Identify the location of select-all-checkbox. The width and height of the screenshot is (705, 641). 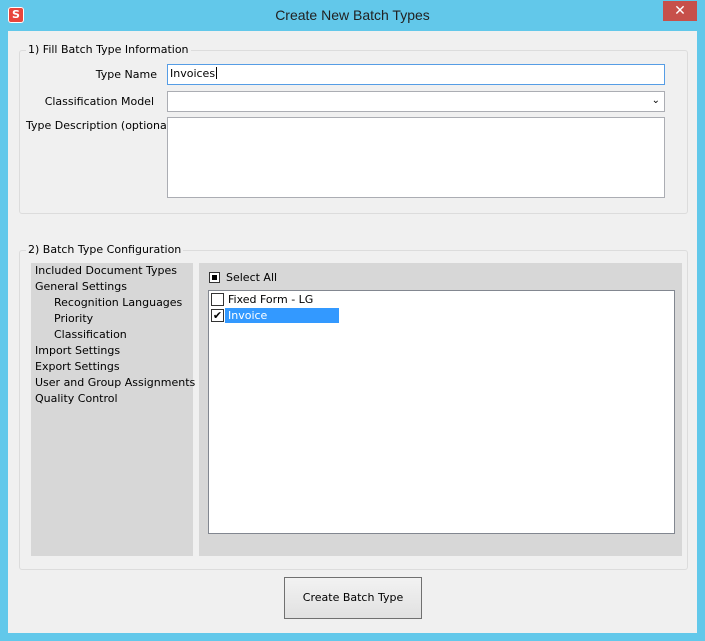
(214, 277).